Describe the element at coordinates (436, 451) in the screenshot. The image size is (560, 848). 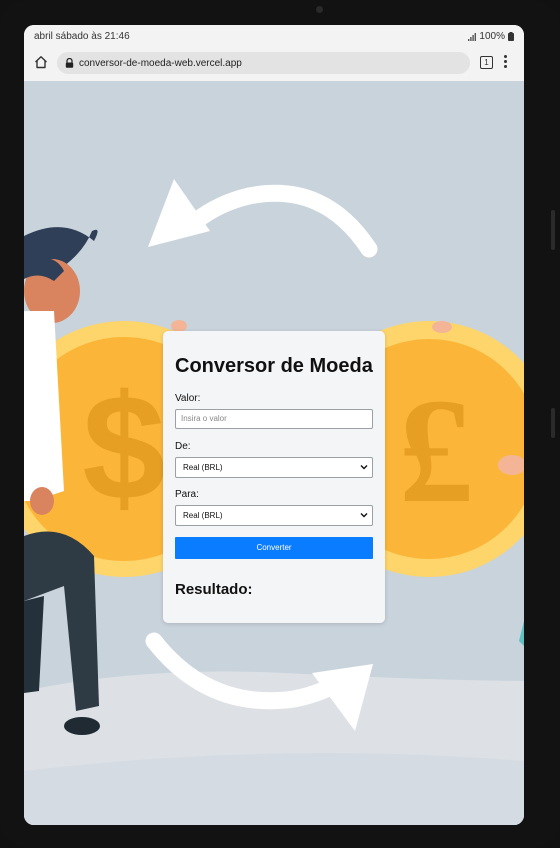
I see `pound-icon: £` at that location.